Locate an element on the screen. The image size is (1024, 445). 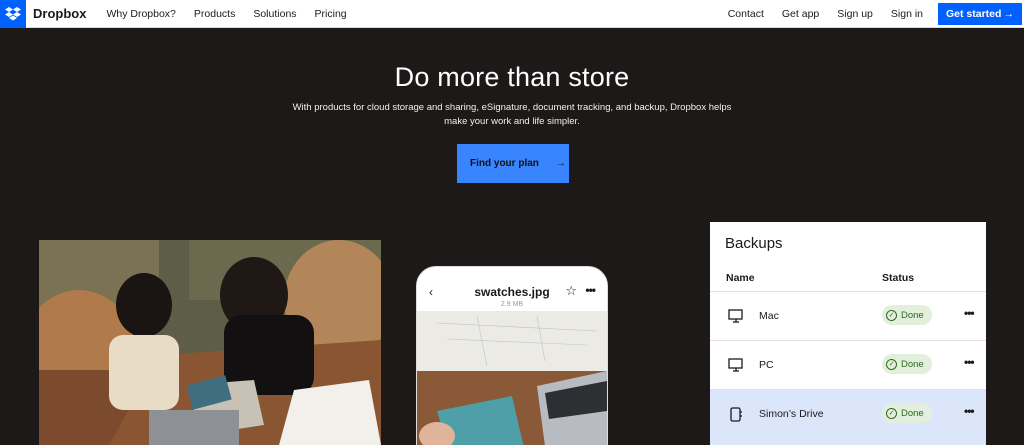
backup-row-mac: Mac ✓ Done ••• is located at coordinates (848, 315).